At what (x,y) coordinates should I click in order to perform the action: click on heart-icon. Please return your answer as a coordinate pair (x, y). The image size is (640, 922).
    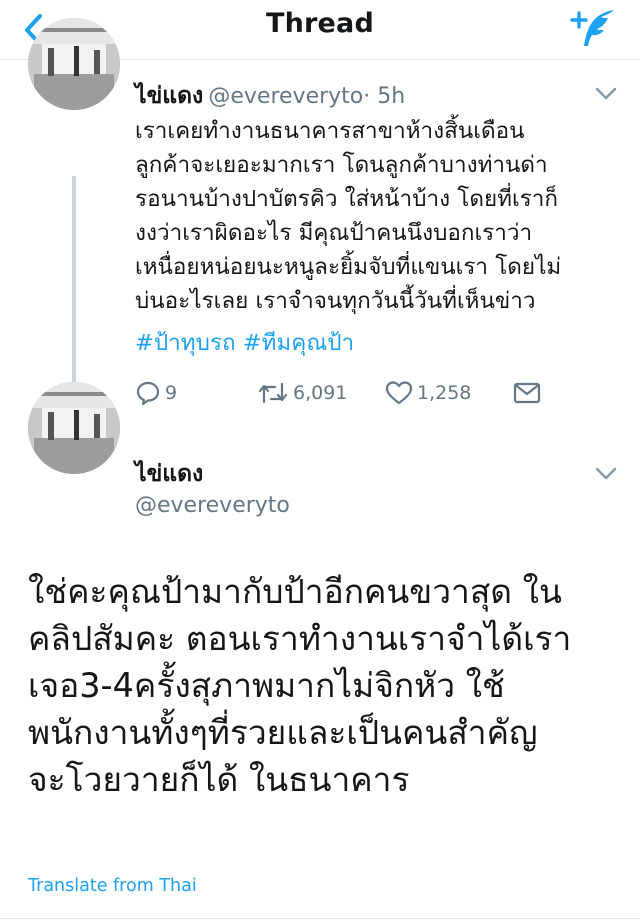
    Looking at the image, I should click on (399, 393).